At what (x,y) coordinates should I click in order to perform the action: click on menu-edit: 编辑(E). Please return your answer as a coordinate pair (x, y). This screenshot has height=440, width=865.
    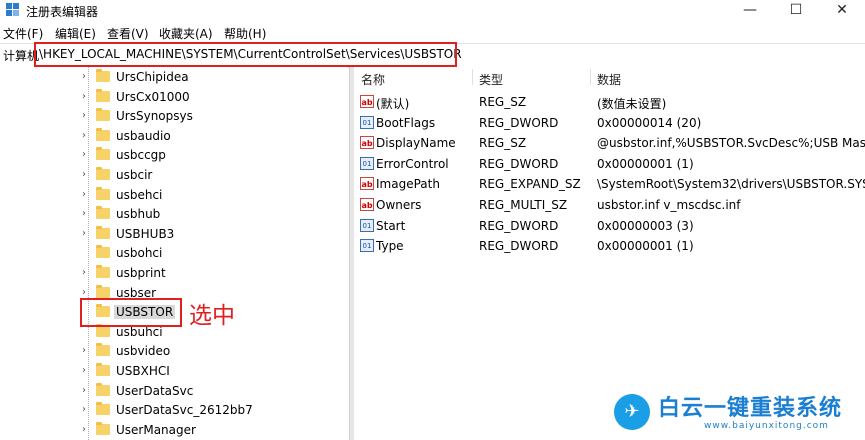
    Looking at the image, I should click on (75, 33).